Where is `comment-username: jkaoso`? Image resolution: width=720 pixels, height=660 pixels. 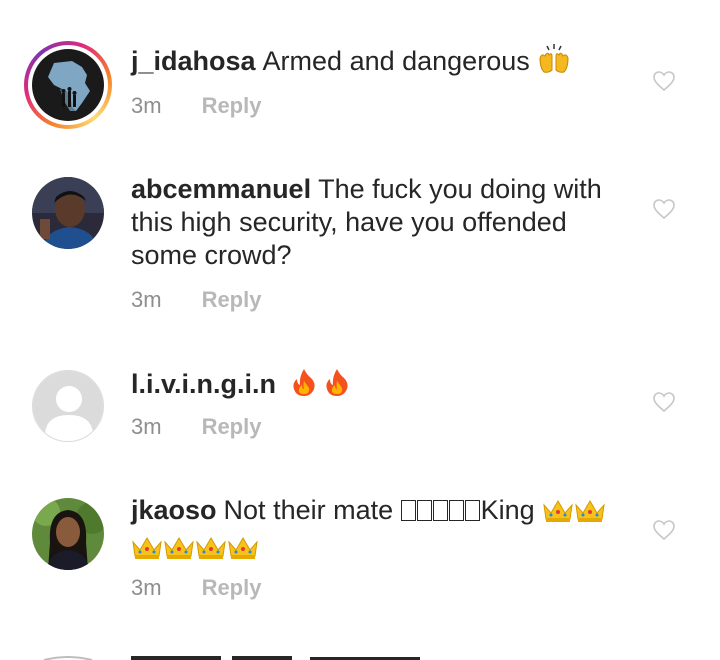 comment-username: jkaoso is located at coordinates (174, 510).